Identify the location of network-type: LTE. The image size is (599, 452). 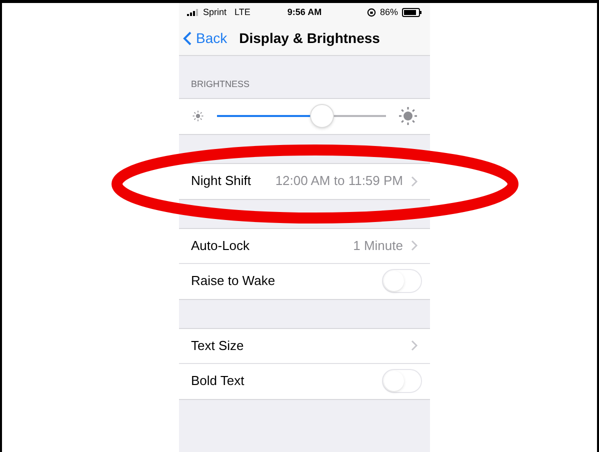
(242, 12).